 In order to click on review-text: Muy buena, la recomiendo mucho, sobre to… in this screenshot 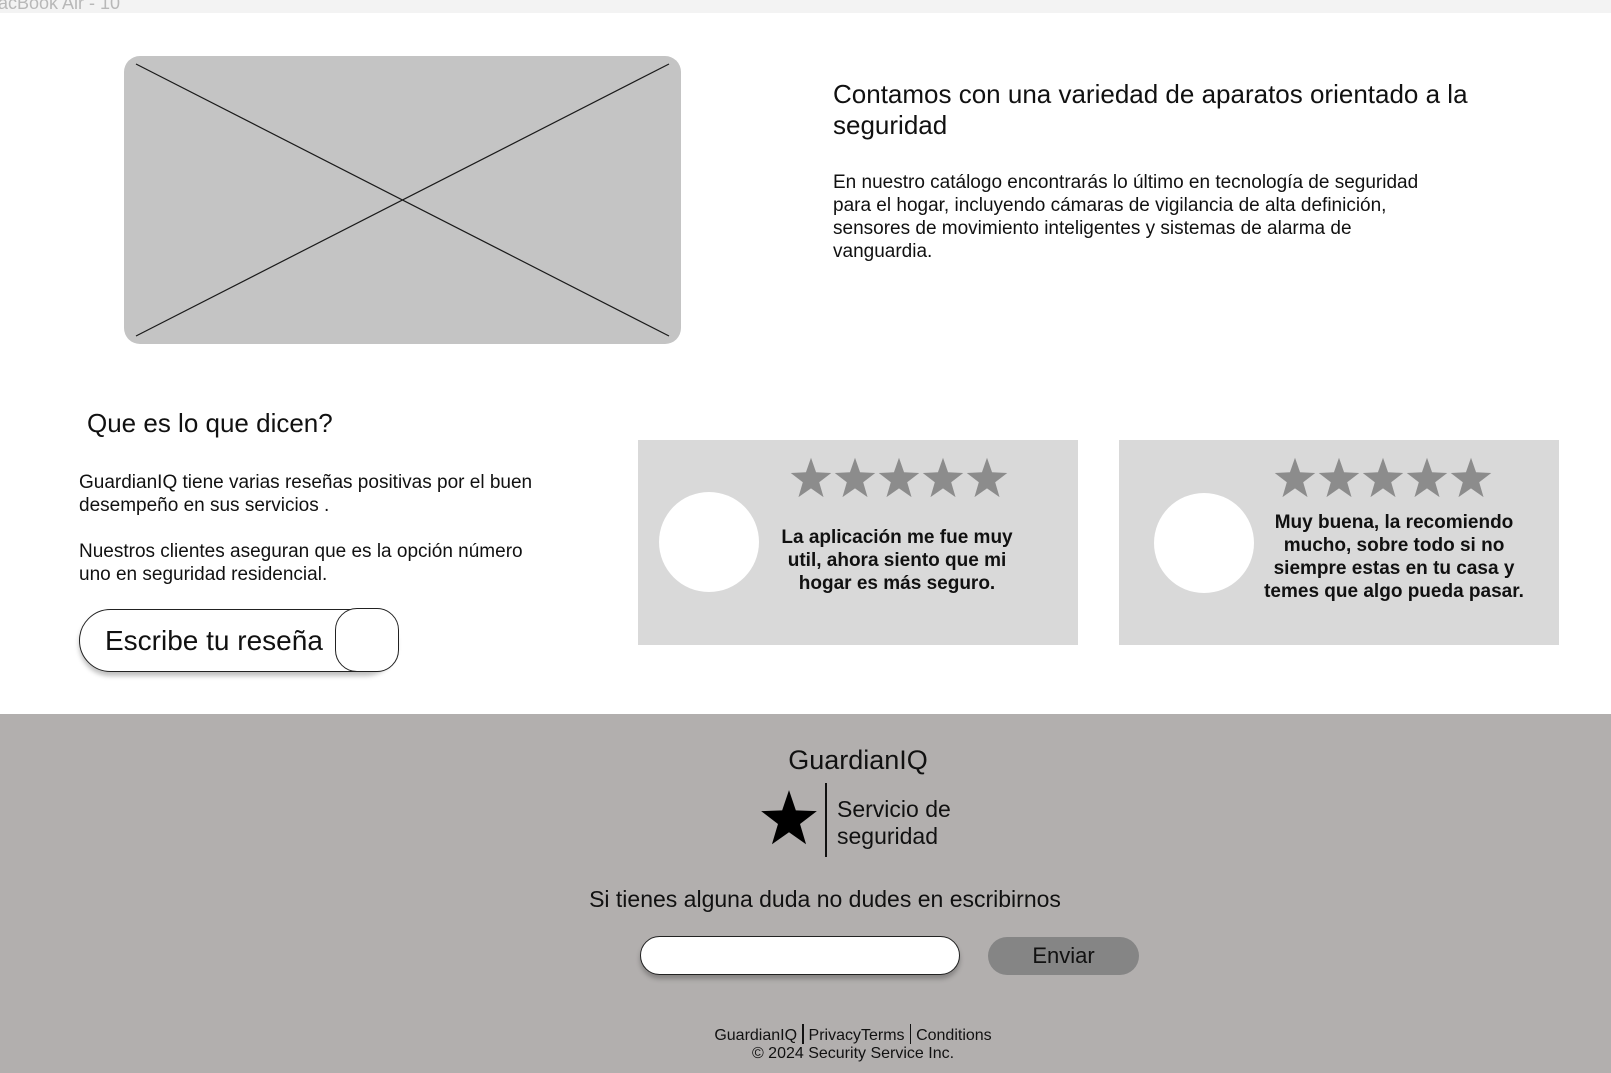, I will do `click(1394, 557)`.